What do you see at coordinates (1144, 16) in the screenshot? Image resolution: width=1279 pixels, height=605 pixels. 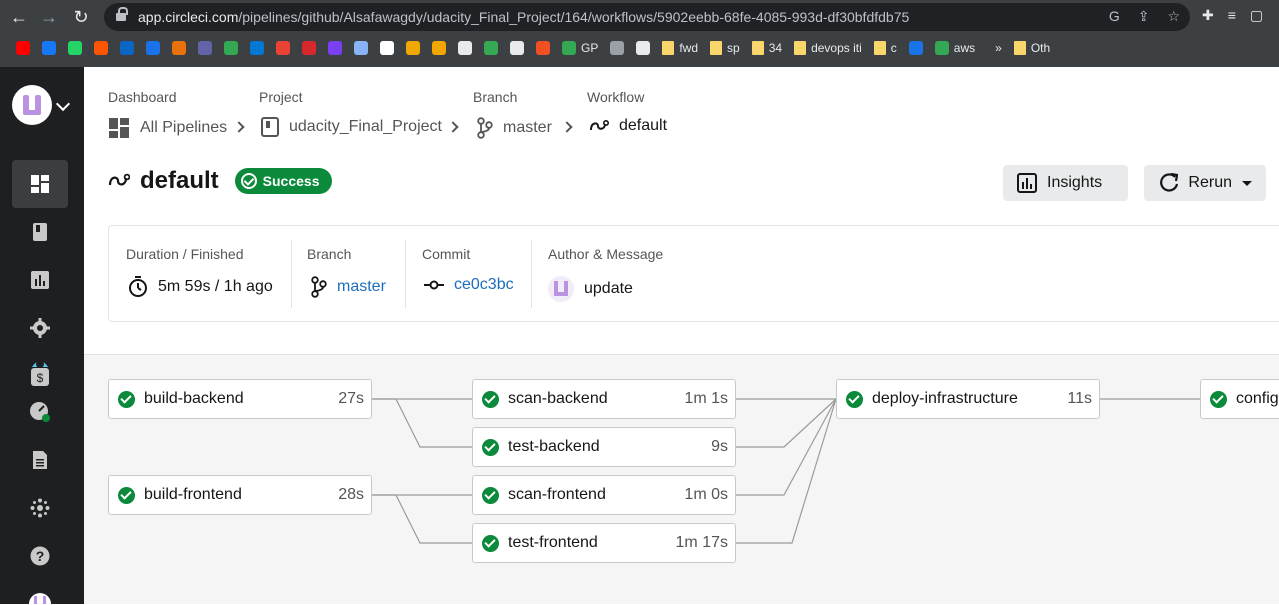 I see `share-icon: ⇪` at bounding box center [1144, 16].